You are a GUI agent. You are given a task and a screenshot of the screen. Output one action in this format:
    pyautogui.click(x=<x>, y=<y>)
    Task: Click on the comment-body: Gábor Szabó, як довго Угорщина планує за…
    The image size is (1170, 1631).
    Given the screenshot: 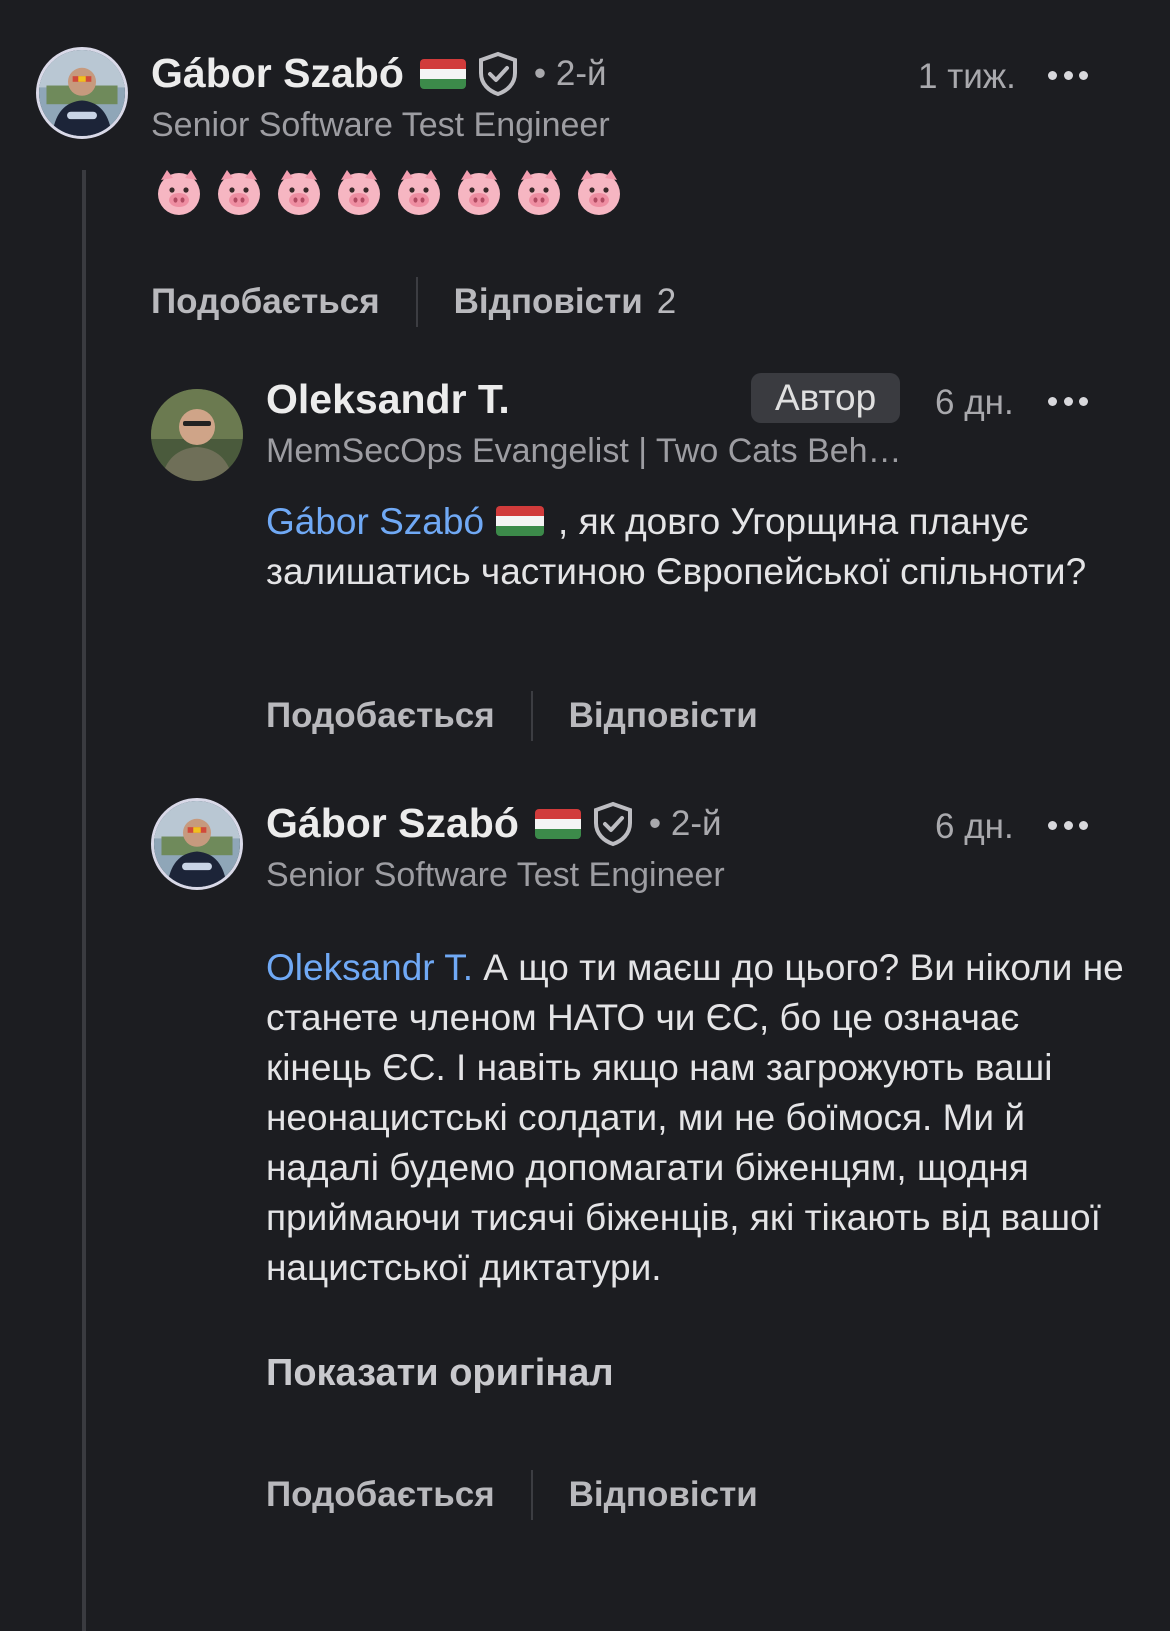 What is the action you would take?
    pyautogui.click(x=696, y=547)
    